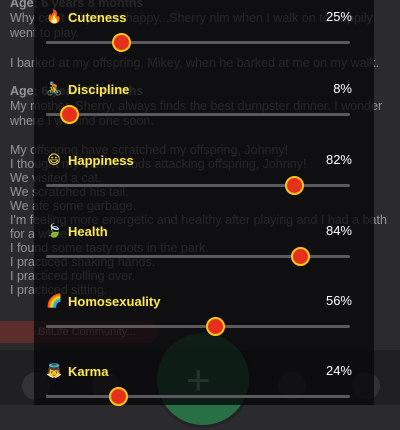 This screenshot has width=400, height=430. Describe the element at coordinates (88, 371) in the screenshot. I see `attribute-name: Karma` at that location.